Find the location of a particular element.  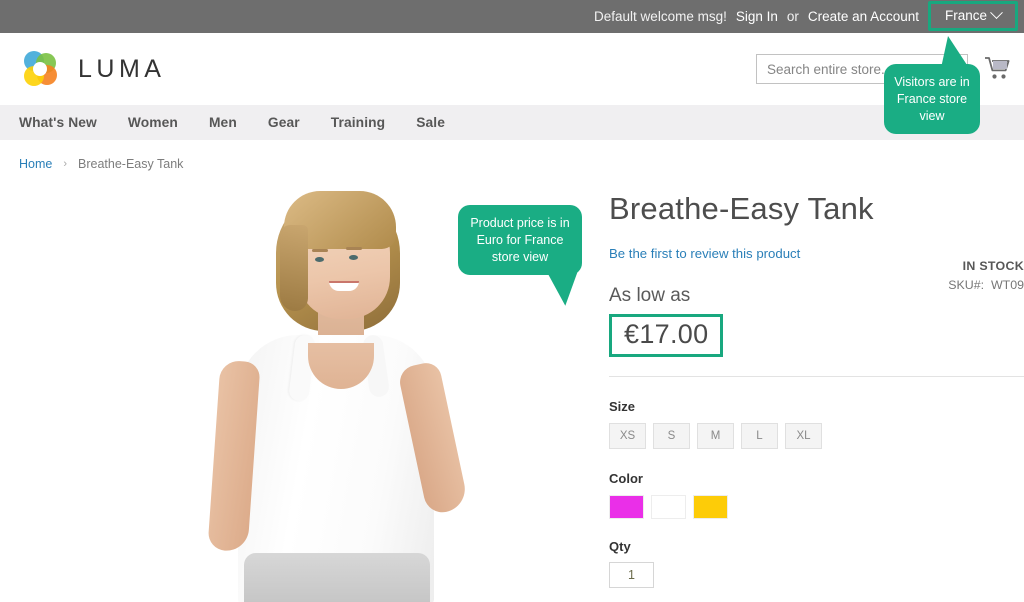

size-swatch-s: S is located at coordinates (671, 436).